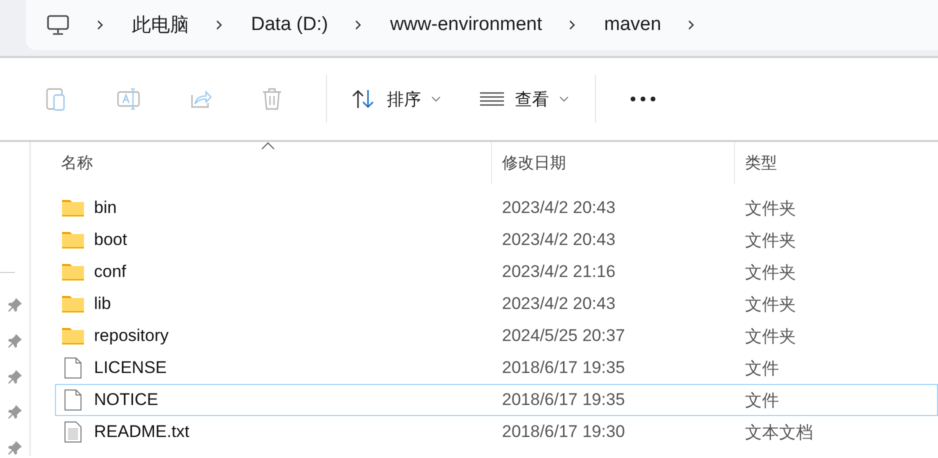 Image resolution: width=938 pixels, height=458 pixels. Describe the element at coordinates (524, 99) in the screenshot. I see `view-button: 查看` at that location.